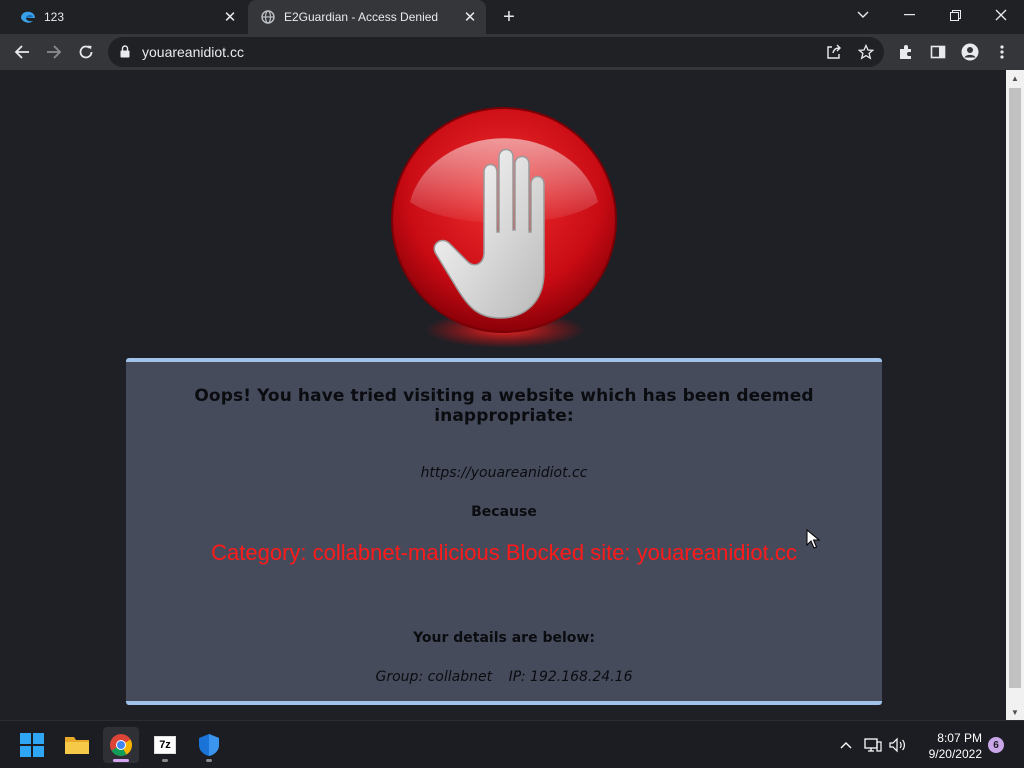 This screenshot has height=768, width=1024. I want to click on minimize-button, so click(909, 15).